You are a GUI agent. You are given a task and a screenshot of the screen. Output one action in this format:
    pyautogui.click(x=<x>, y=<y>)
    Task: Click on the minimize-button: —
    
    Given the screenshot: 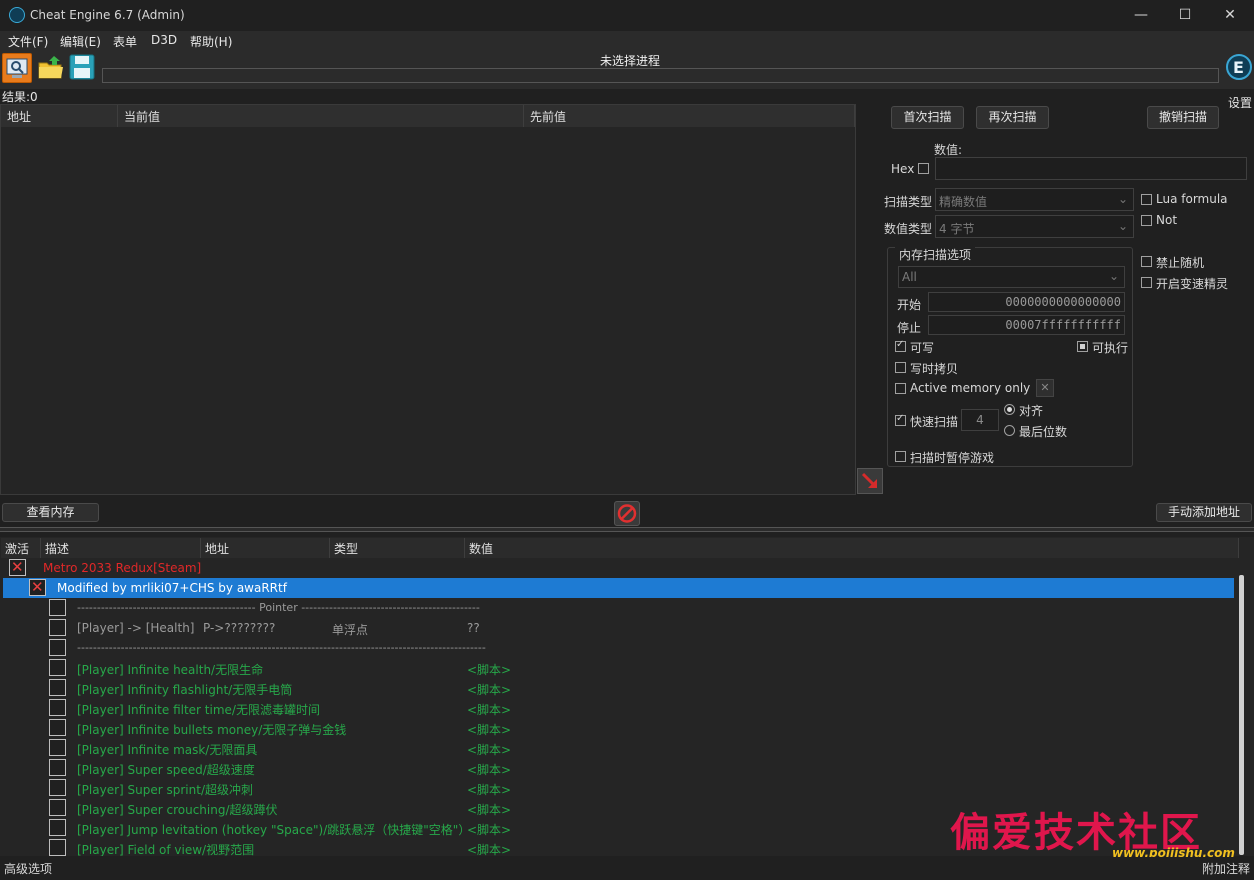 What is the action you would take?
    pyautogui.click(x=1141, y=15)
    